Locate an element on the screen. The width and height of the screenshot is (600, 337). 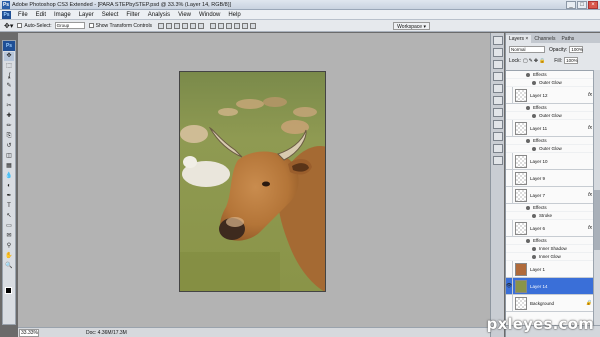
visibility-eye-icon: 👁 is located at coordinates (509, 286).